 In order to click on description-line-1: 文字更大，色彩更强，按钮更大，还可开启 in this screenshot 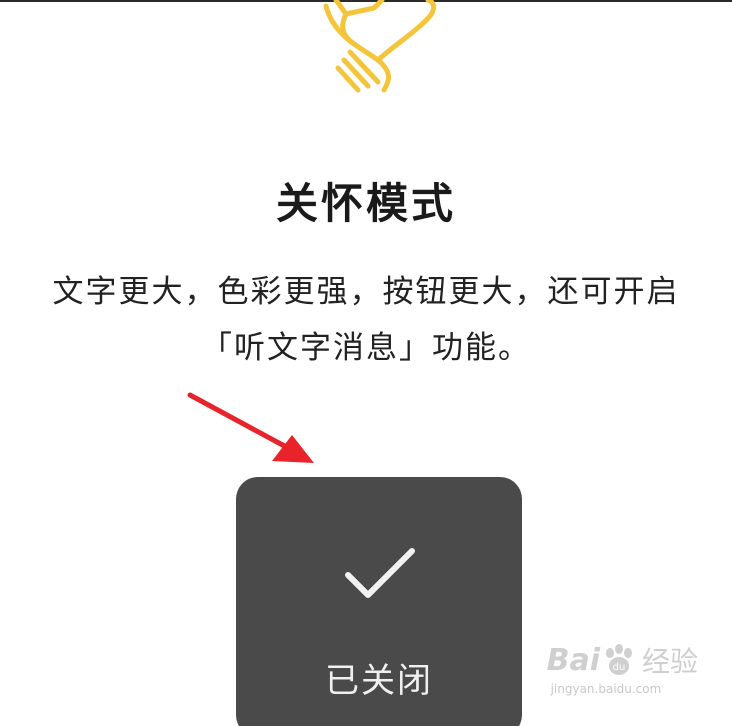, I will do `click(366, 292)`.